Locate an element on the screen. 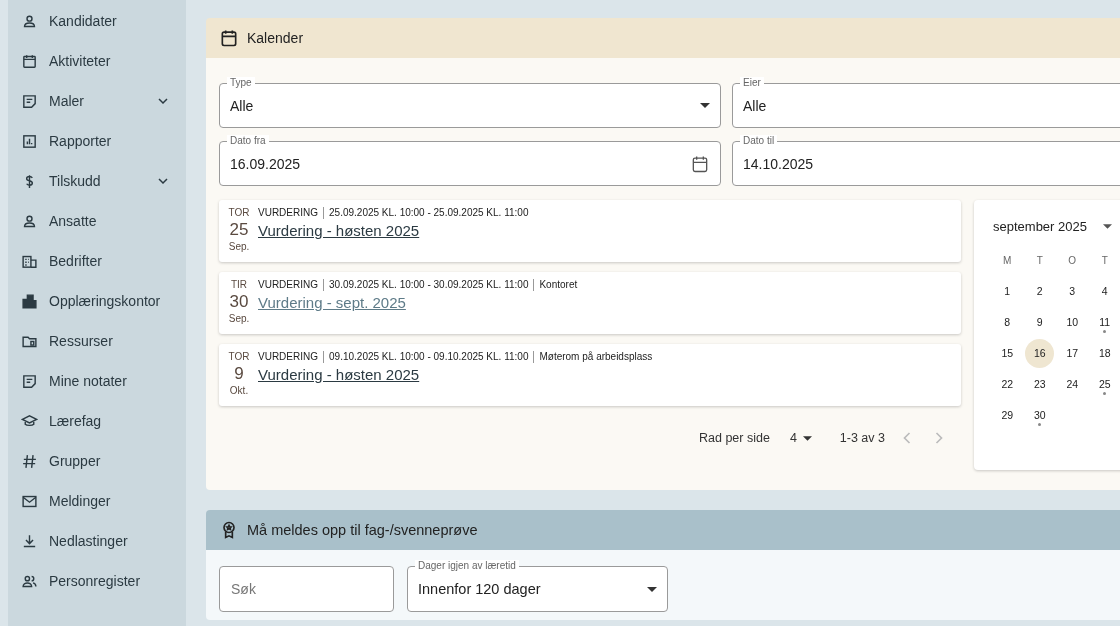 Image resolution: width=1120 pixels, height=626 pixels. sidebar-item: Maler is located at coordinates (97, 101).